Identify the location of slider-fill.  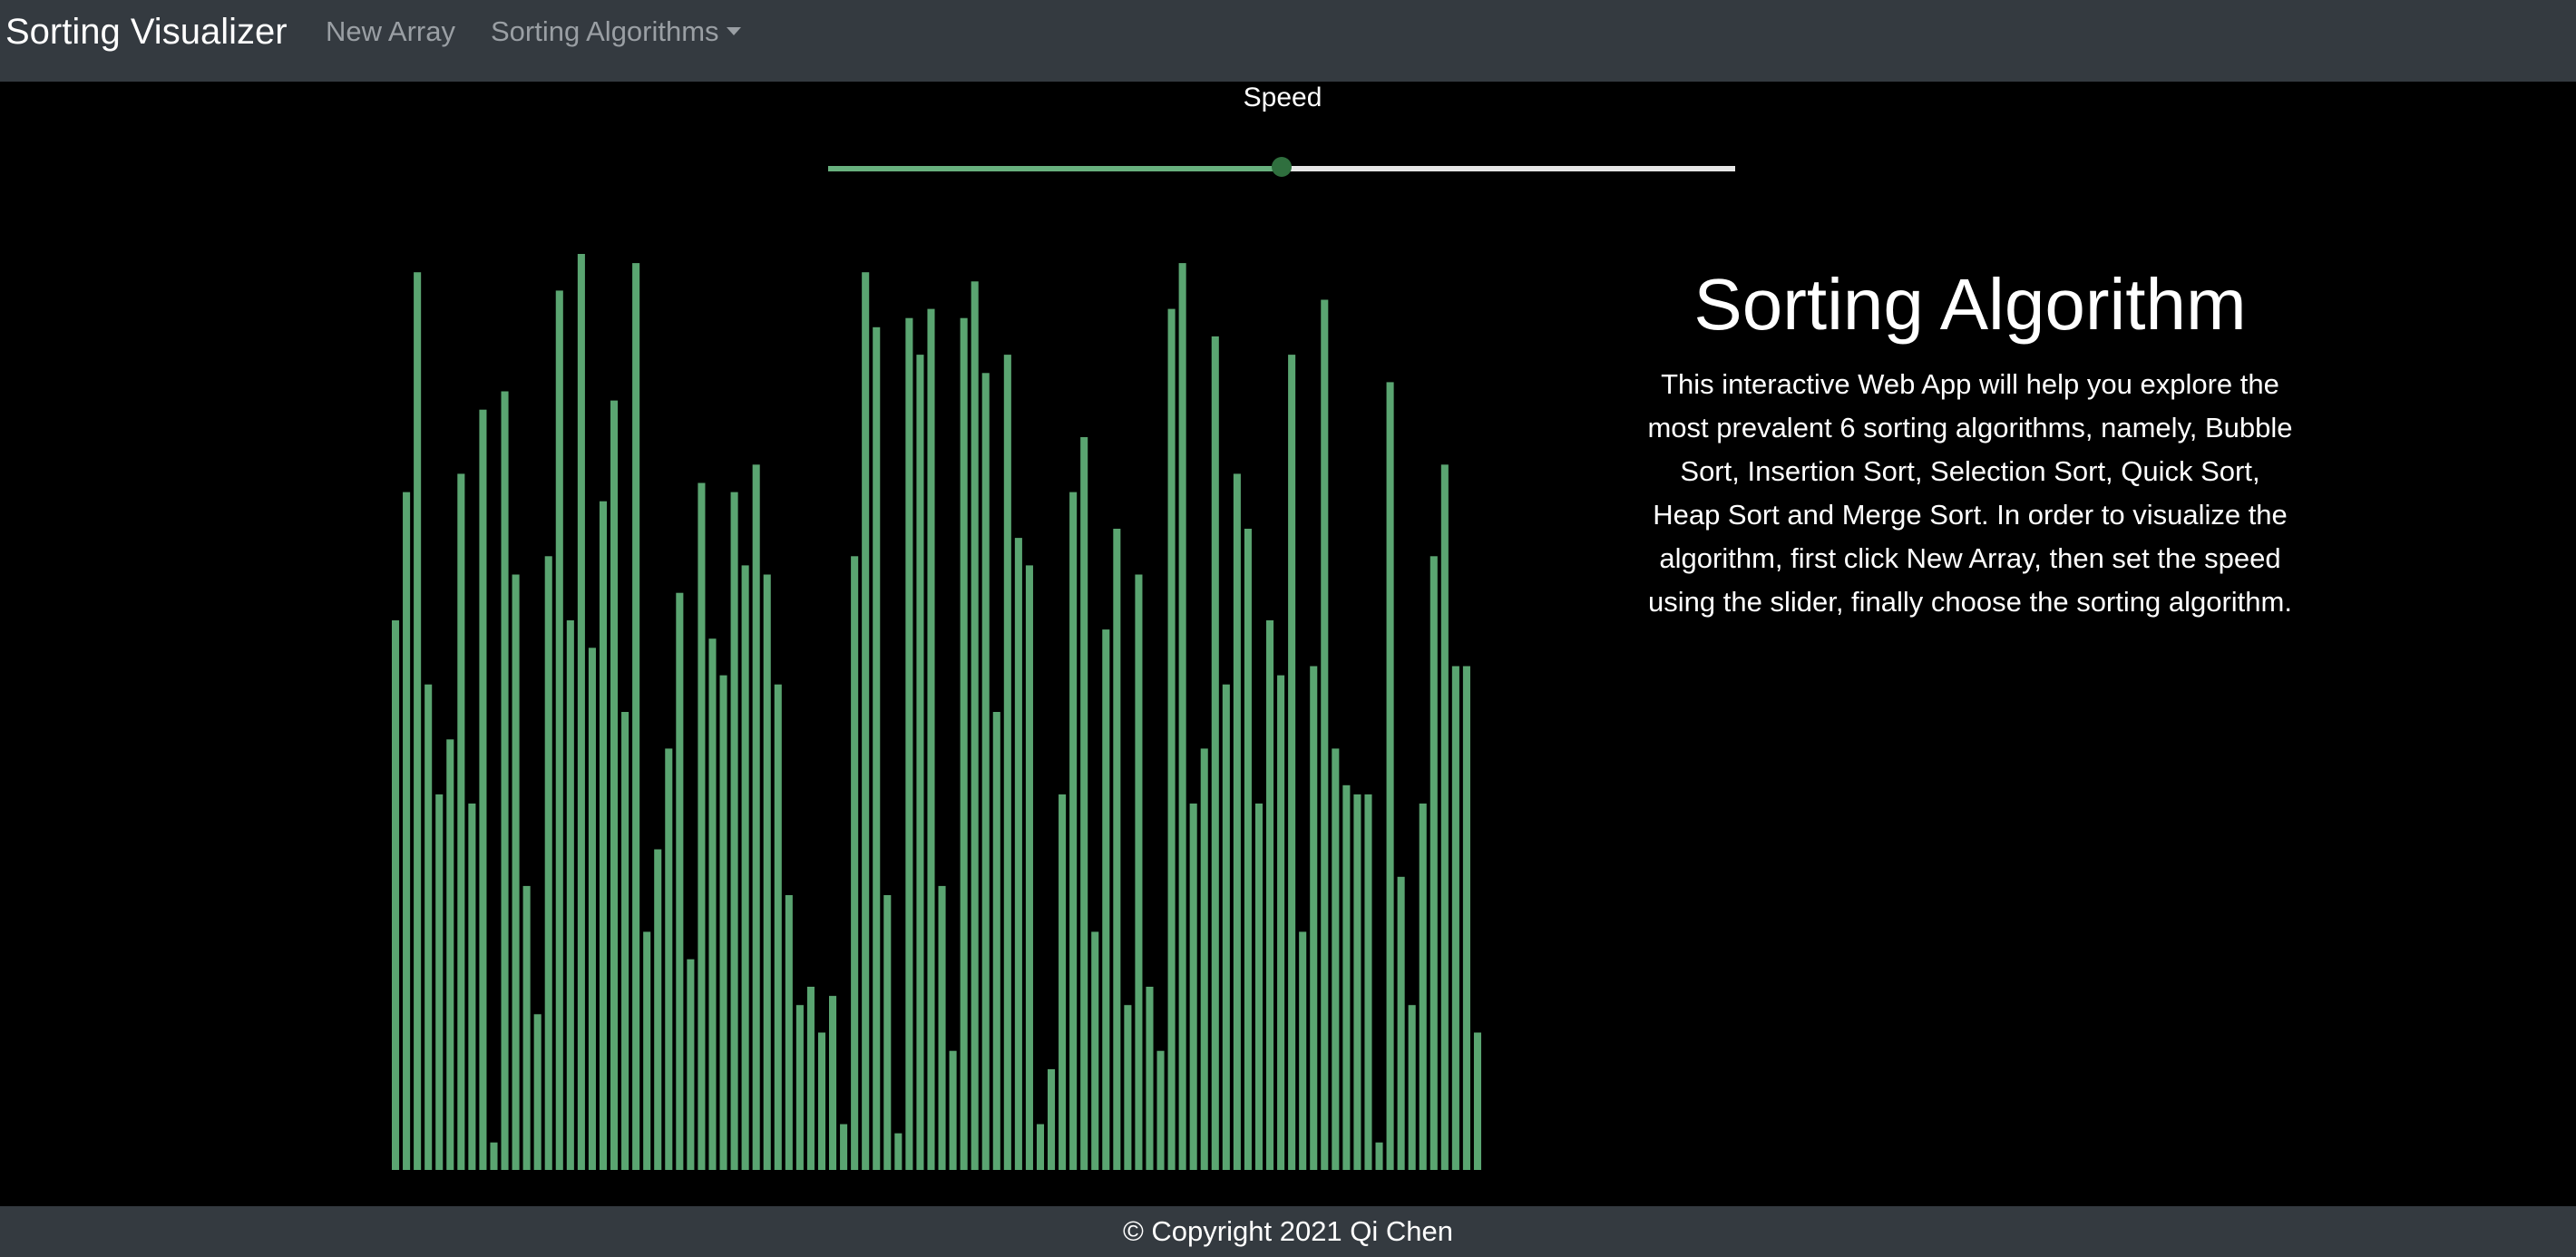
(1055, 168).